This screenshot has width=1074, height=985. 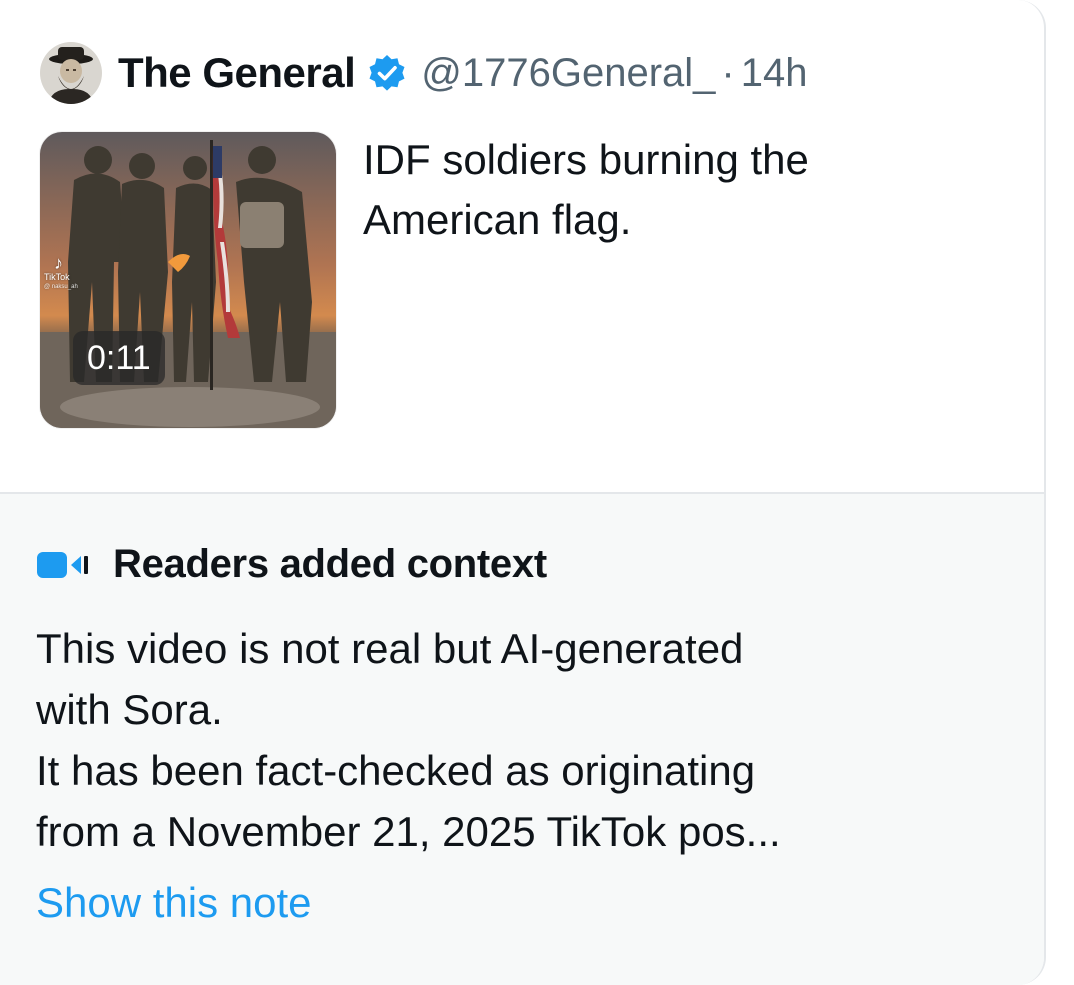 What do you see at coordinates (71, 73) in the screenshot?
I see `avatar` at bounding box center [71, 73].